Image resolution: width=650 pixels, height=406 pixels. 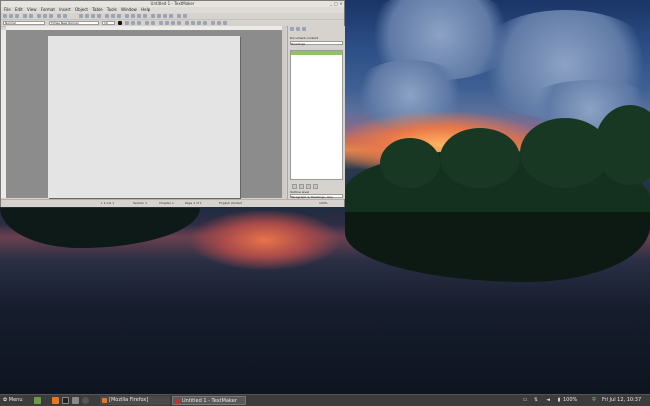 What do you see at coordinates (113, 16) in the screenshot?
I see `zoom-icon` at bounding box center [113, 16].